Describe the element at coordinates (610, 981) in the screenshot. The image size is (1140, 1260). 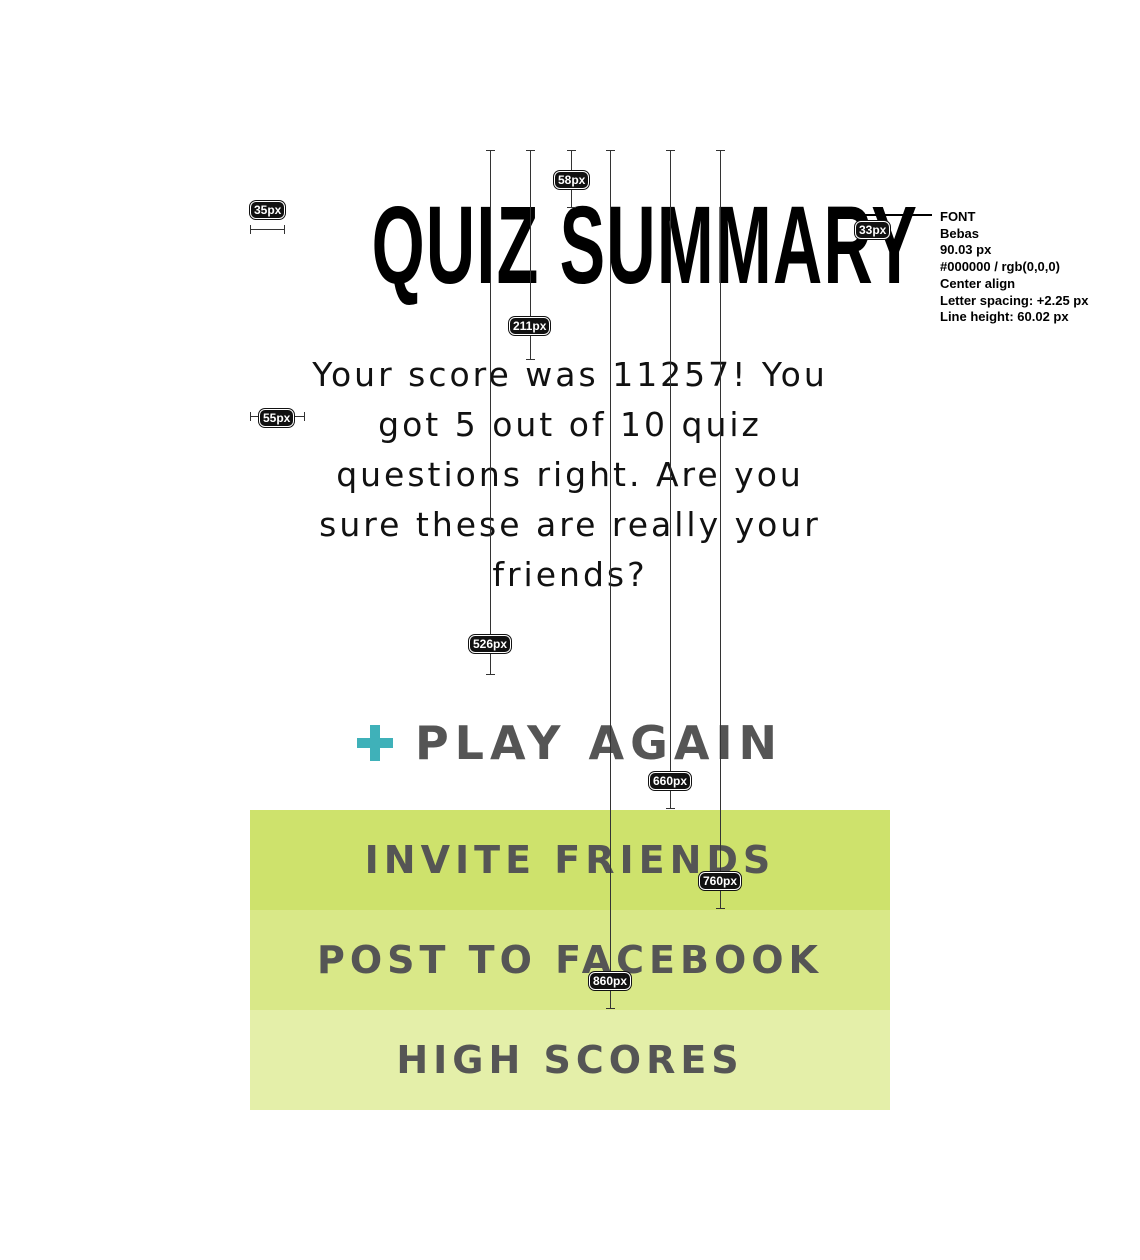
I see `measure-label: 860px` at that location.